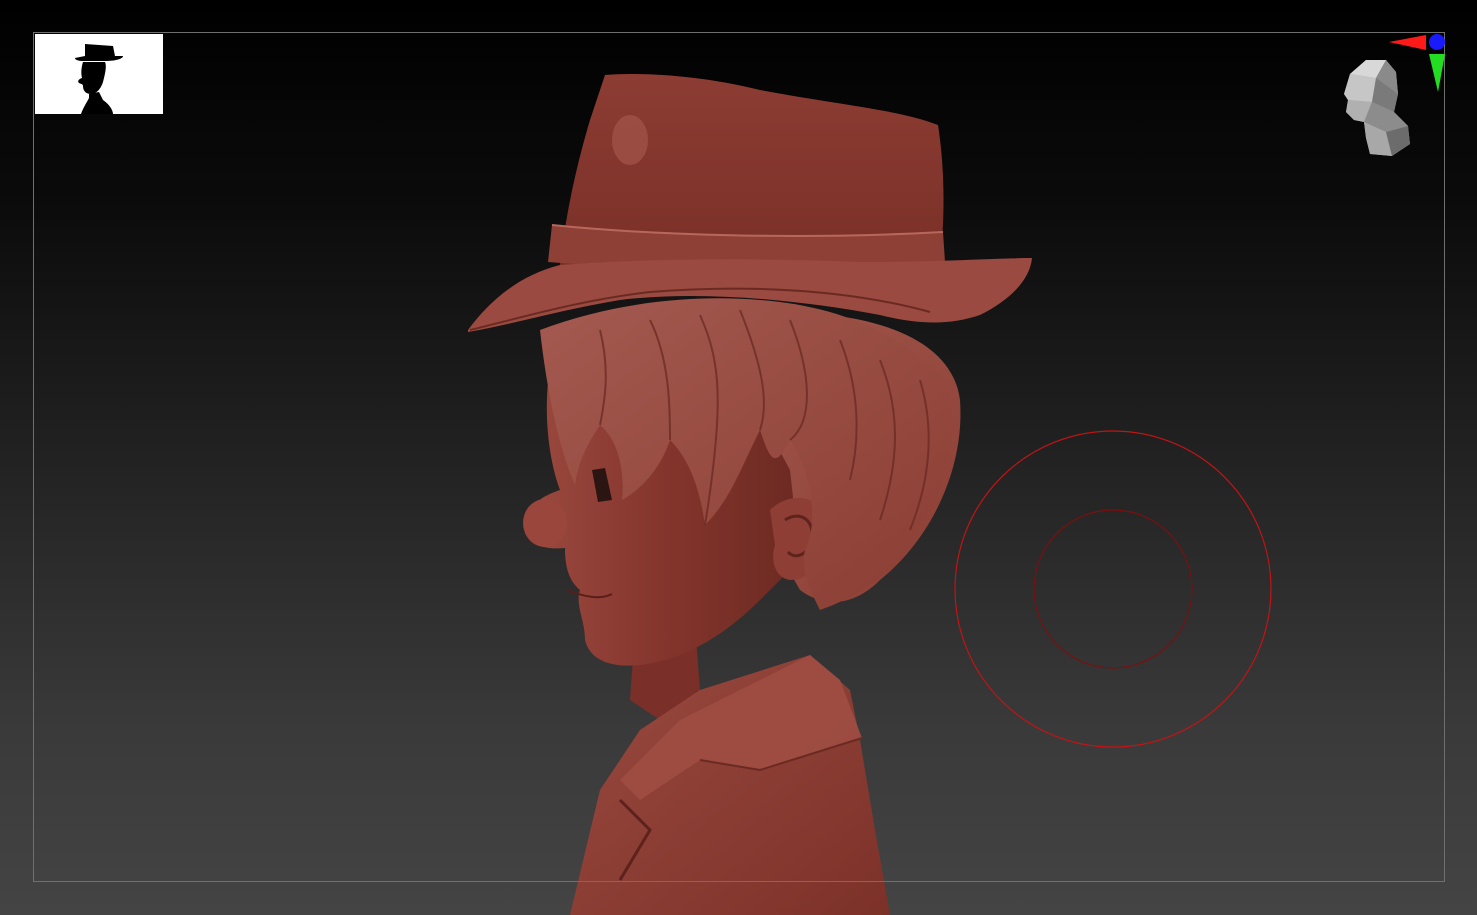 The height and width of the screenshot is (915, 1477). I want to click on silhouette-preview, so click(99, 74).